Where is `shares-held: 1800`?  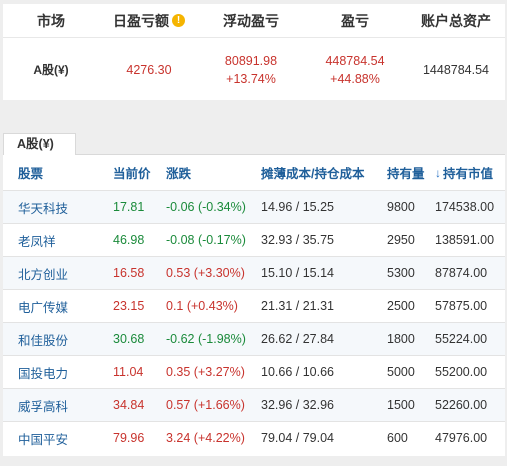
shares-held: 1800 is located at coordinates (401, 339).